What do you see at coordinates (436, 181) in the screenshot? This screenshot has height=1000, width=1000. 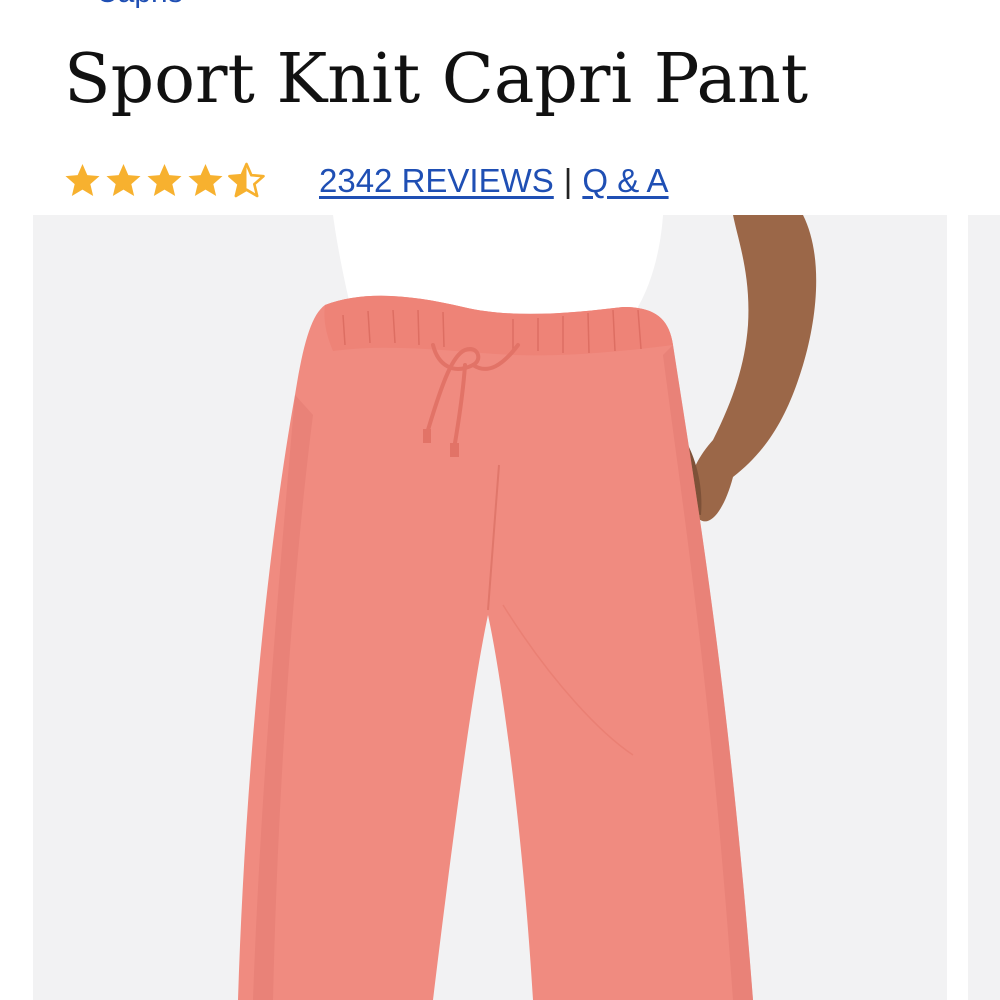 I see `reviews-link: 2342 REVIEWS` at bounding box center [436, 181].